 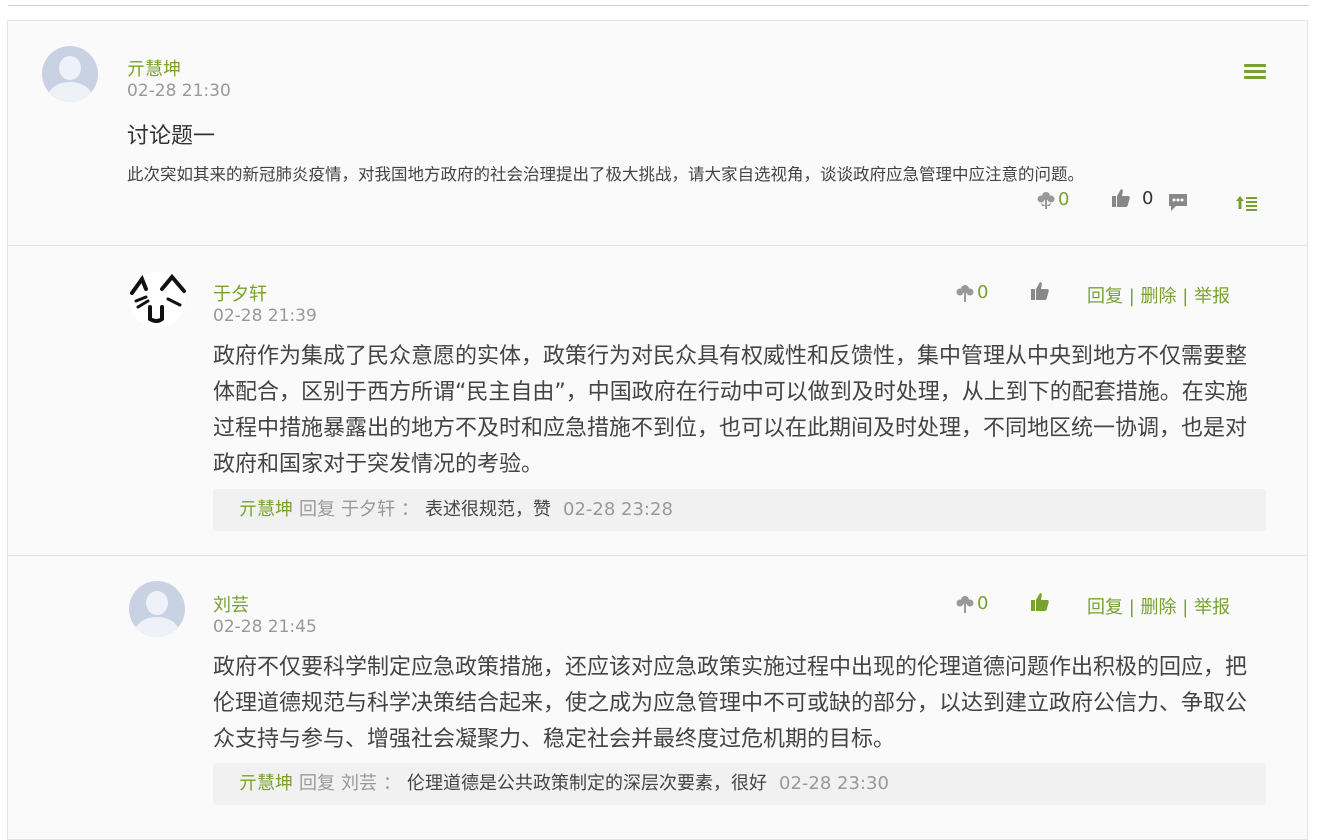 I want to click on sub-reply-to: 刘芸, so click(x=359, y=783).